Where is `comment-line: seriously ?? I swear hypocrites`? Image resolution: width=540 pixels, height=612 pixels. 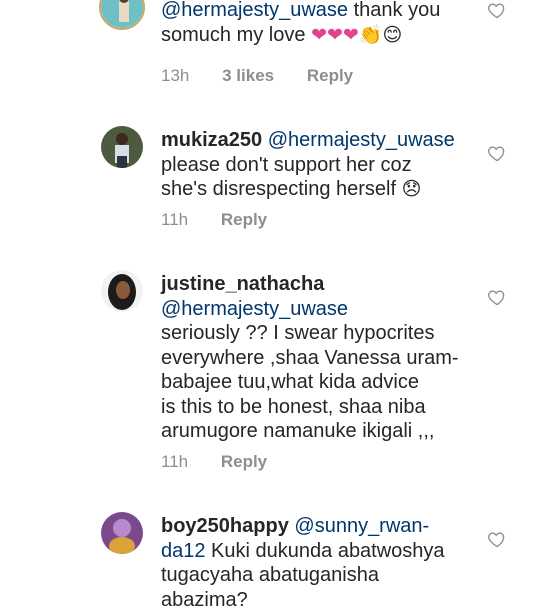 comment-line: seriously ?? I swear hypocrites is located at coordinates (321, 333).